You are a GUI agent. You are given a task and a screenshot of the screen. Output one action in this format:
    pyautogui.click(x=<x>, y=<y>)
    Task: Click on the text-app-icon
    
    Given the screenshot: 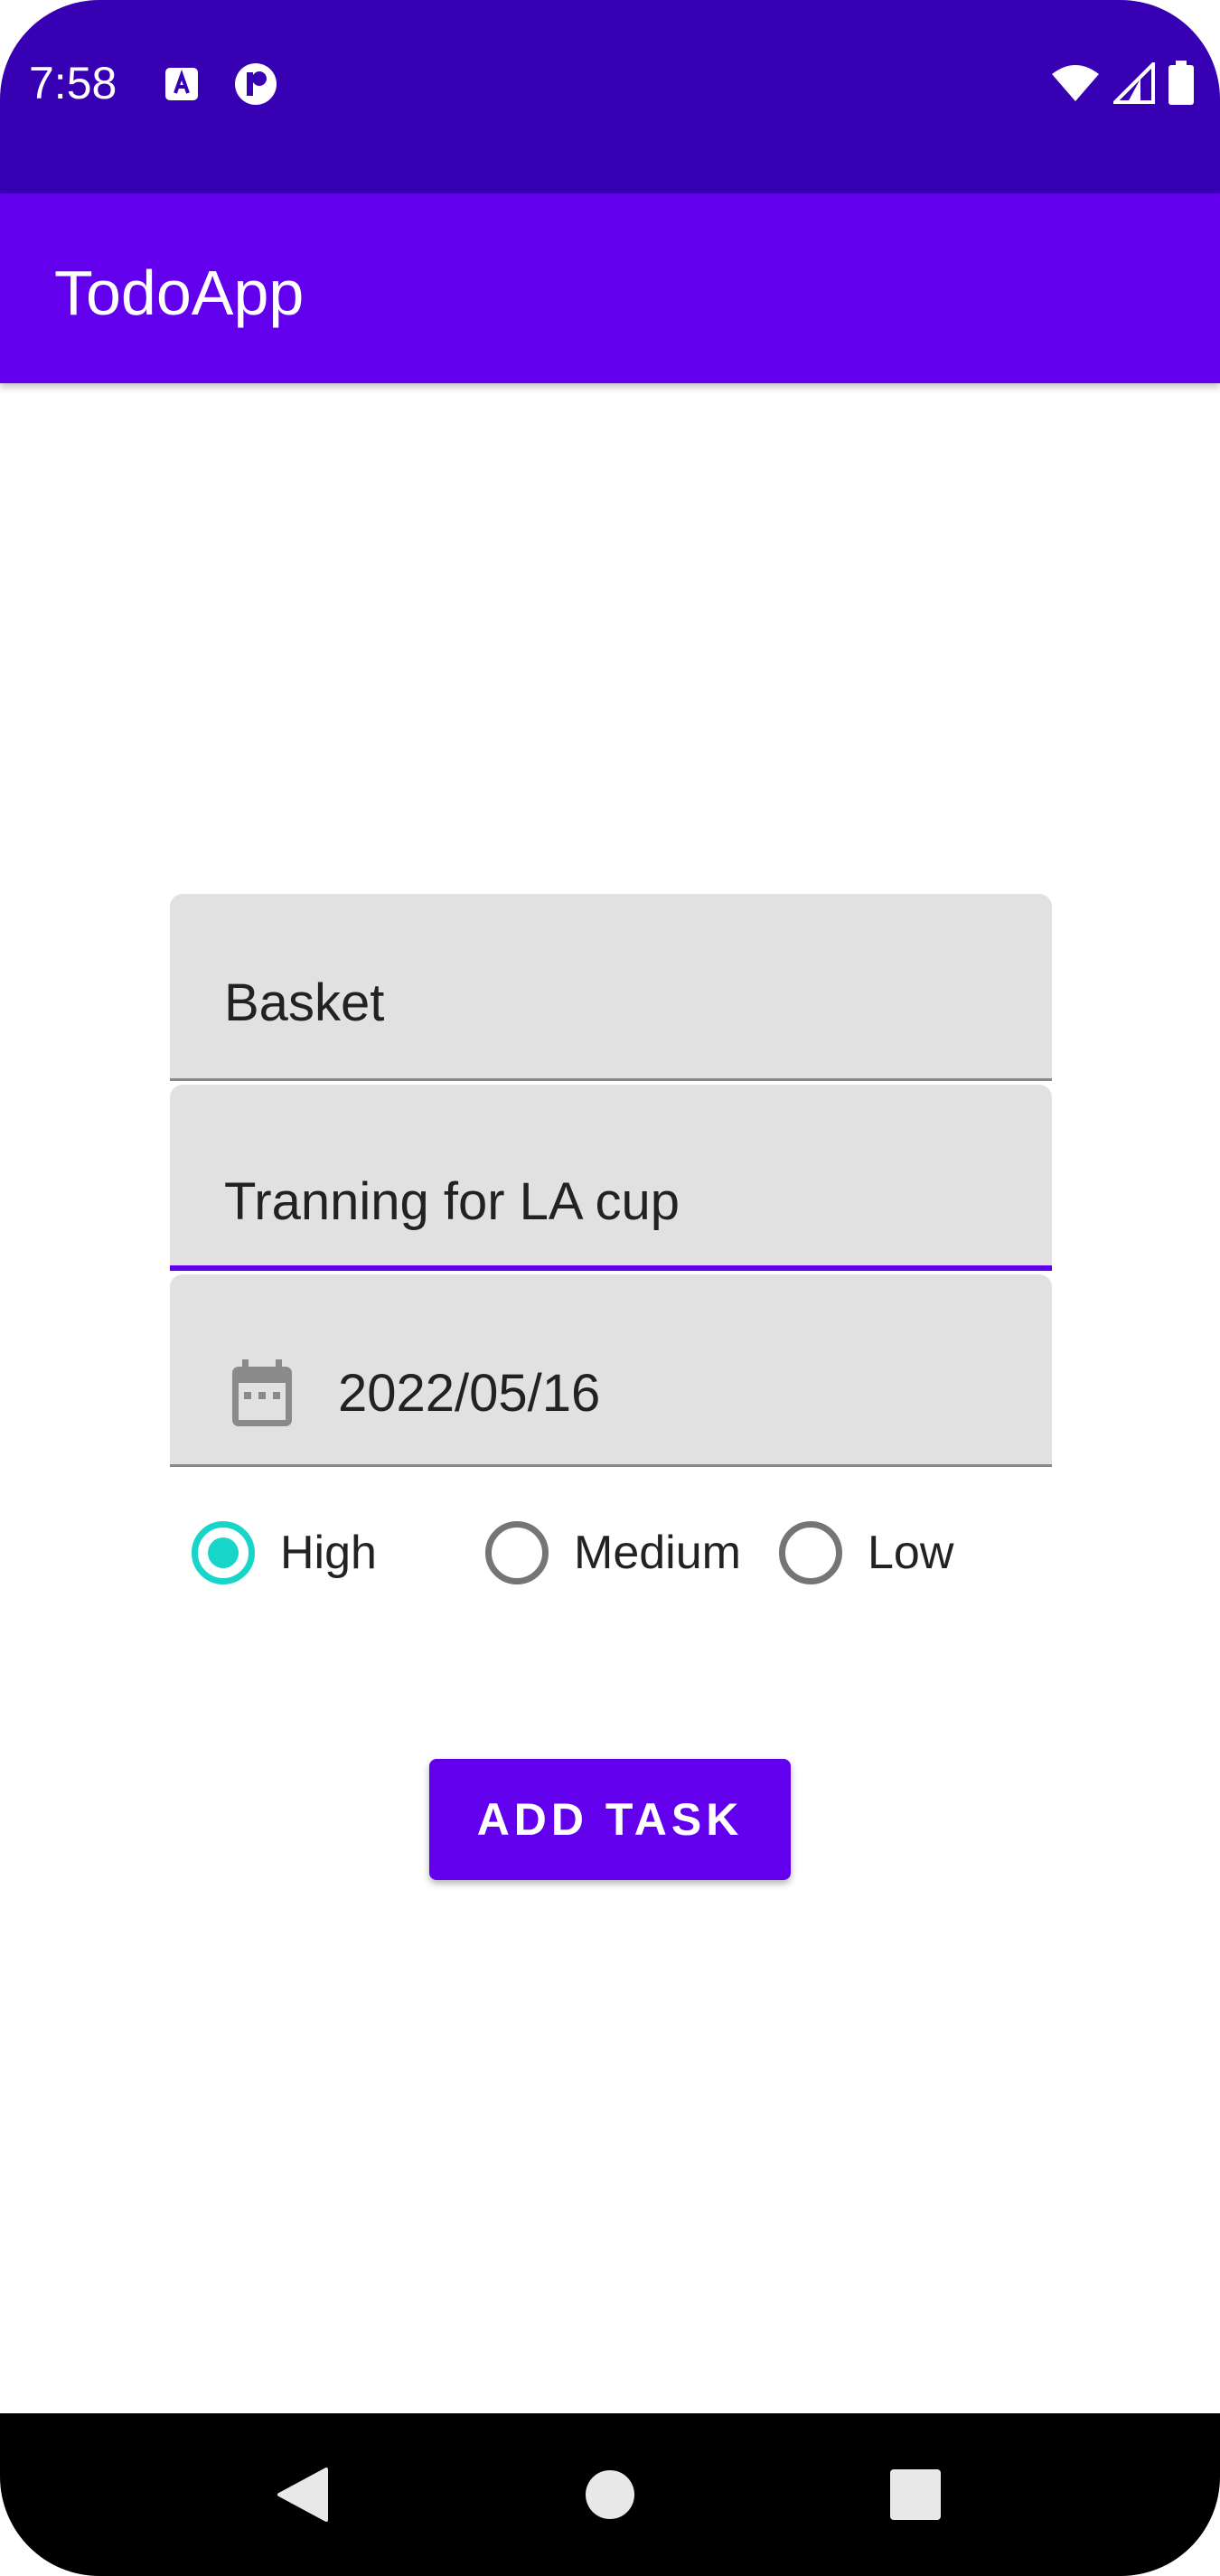 What is the action you would take?
    pyautogui.click(x=181, y=84)
    